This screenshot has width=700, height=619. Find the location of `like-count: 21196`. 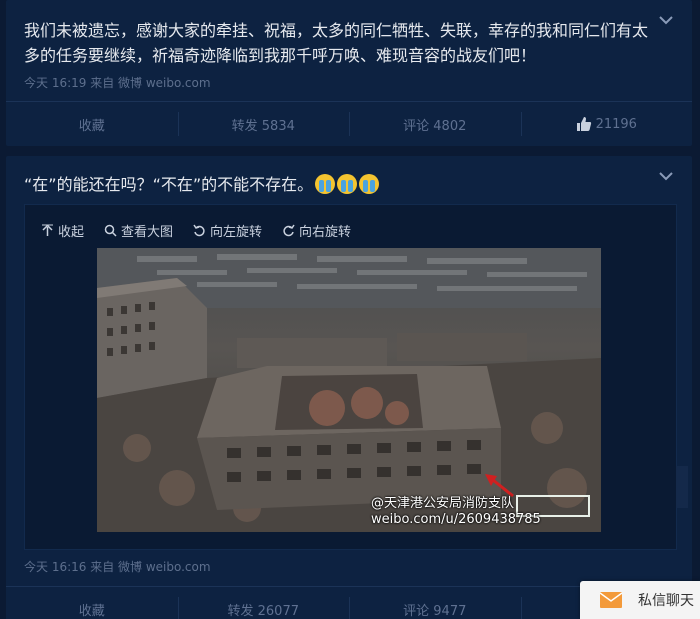

like-count: 21196 is located at coordinates (616, 124).